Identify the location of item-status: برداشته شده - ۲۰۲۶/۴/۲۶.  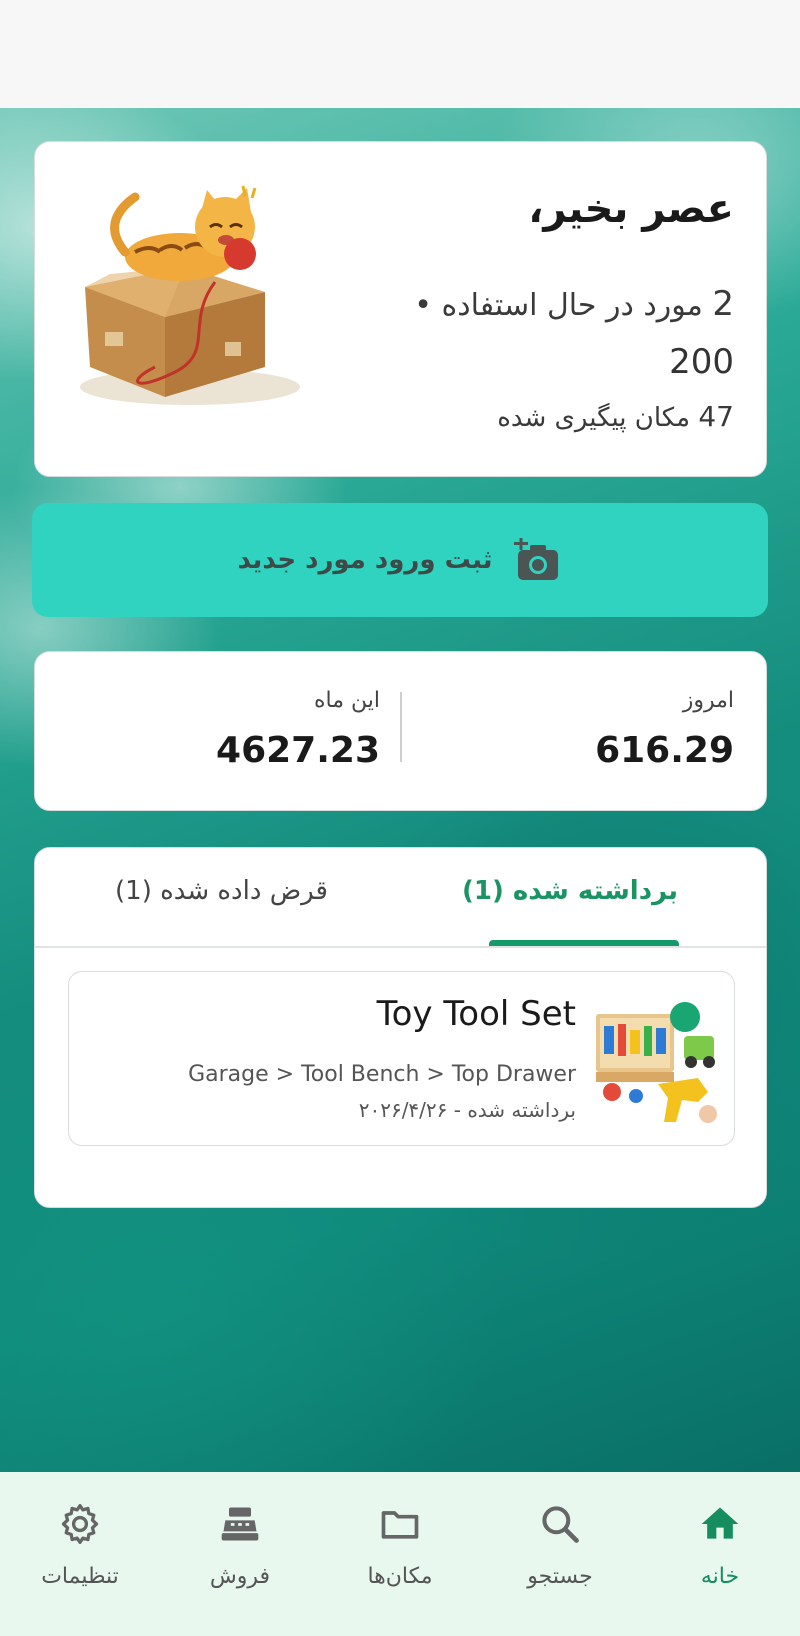
(467, 1110).